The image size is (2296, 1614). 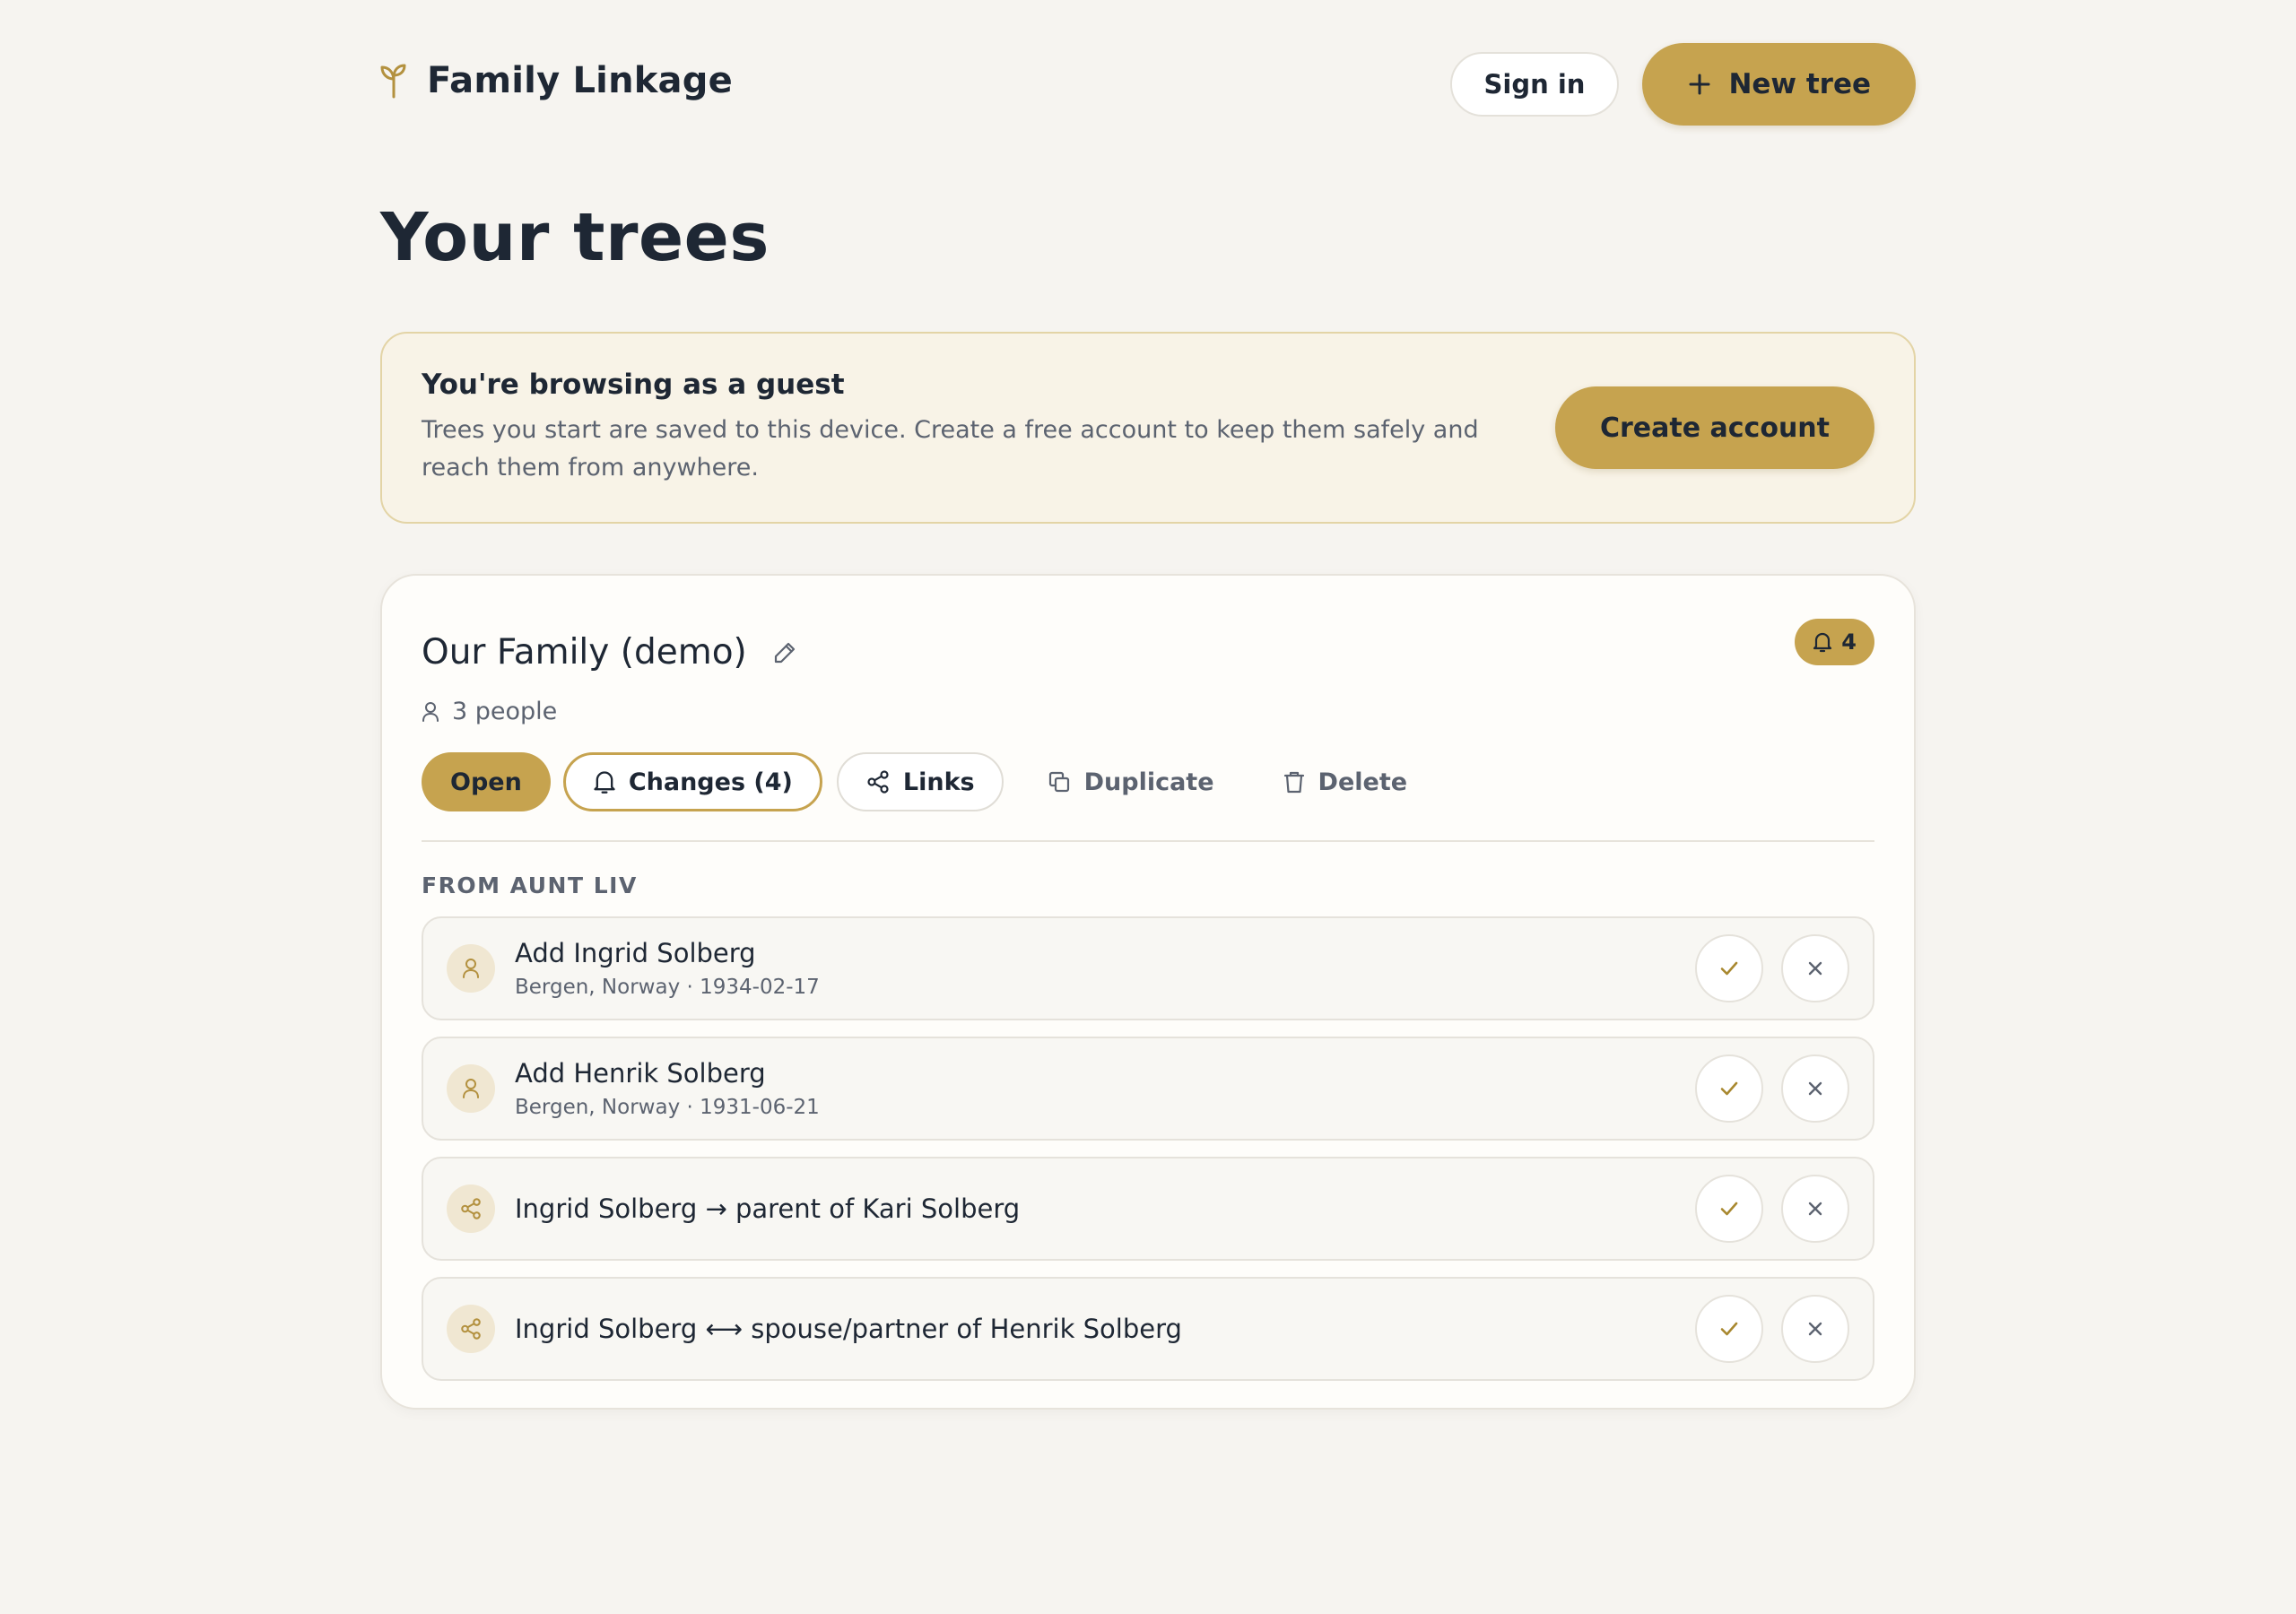 What do you see at coordinates (633, 385) in the screenshot?
I see `guest-banner-title: You're browsing as a guest` at bounding box center [633, 385].